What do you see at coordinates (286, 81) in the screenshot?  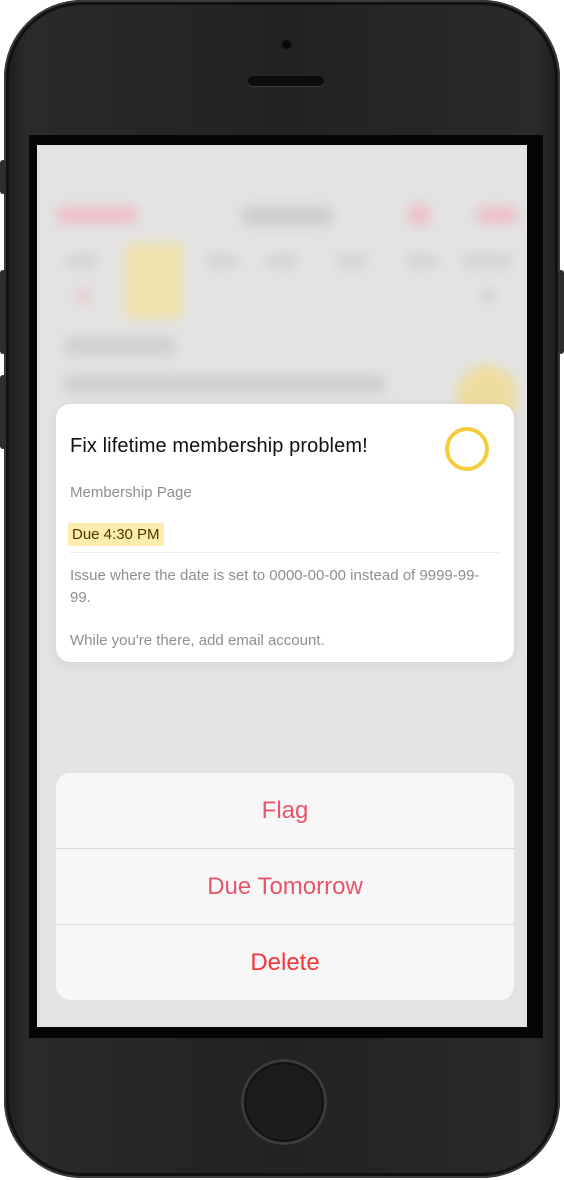 I see `earpiece-speaker` at bounding box center [286, 81].